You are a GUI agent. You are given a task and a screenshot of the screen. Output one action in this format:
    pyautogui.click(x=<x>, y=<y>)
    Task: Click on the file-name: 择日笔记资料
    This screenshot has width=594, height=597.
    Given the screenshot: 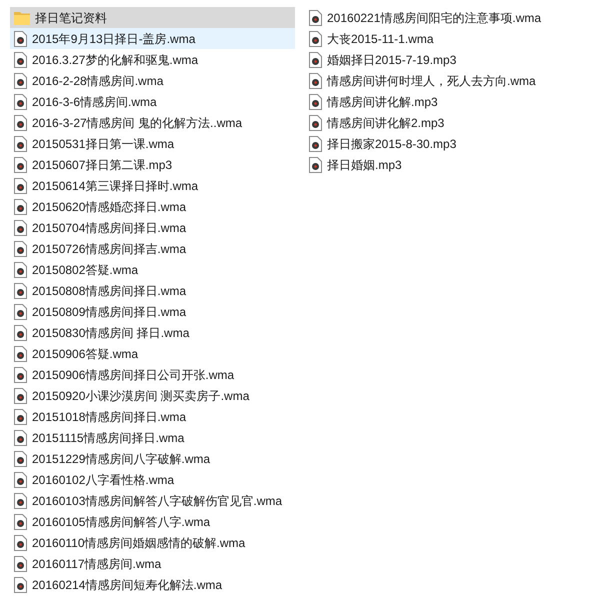 What is the action you would take?
    pyautogui.click(x=71, y=18)
    